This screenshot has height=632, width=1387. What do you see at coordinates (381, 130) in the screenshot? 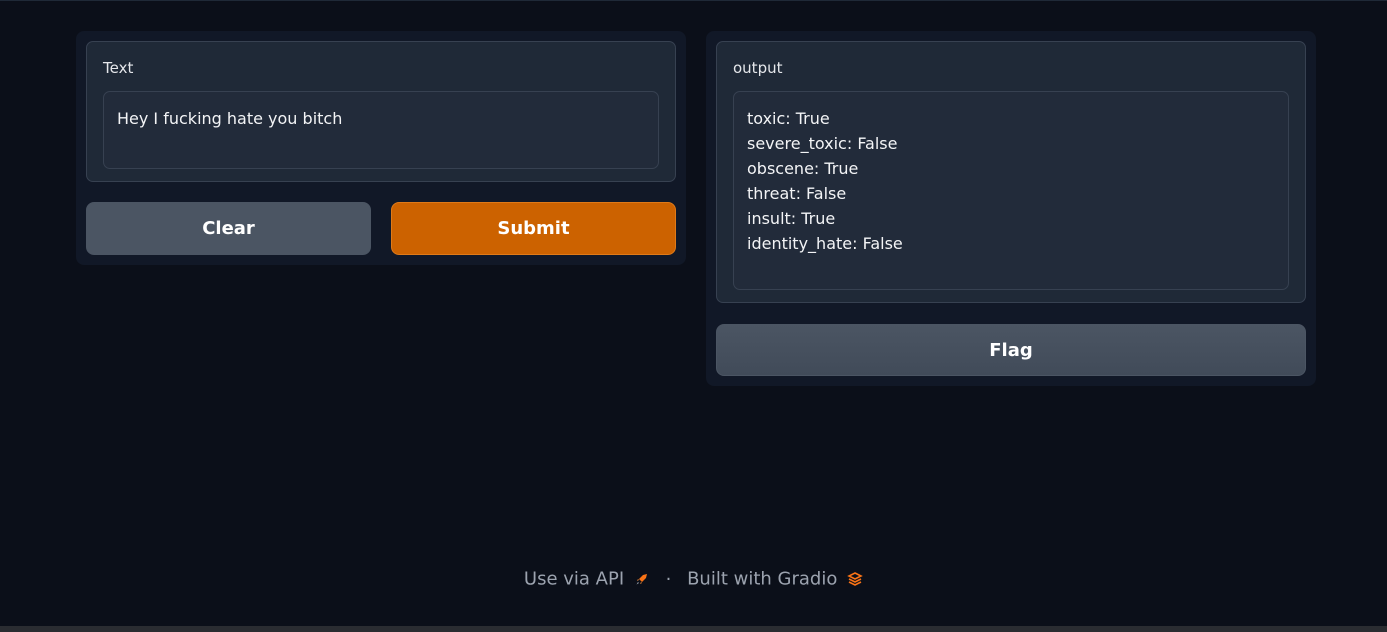
I see `text-input: Hey I fucking hate you bitch` at bounding box center [381, 130].